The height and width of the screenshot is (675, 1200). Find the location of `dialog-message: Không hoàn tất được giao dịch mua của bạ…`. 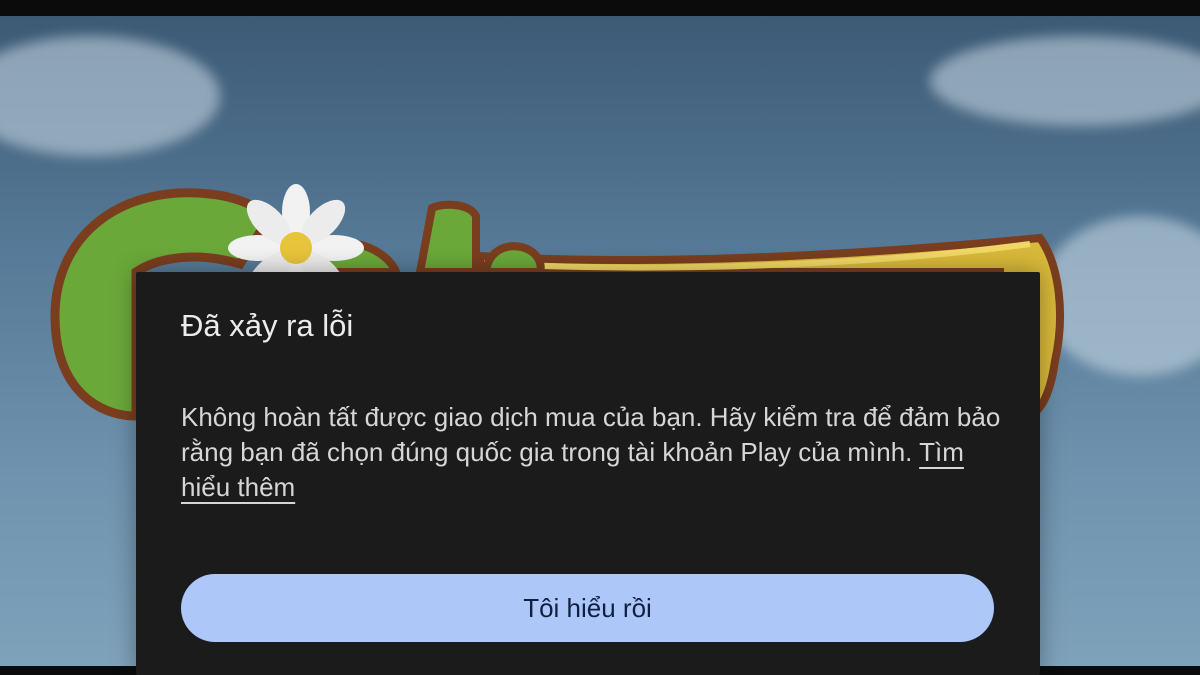

dialog-message: Không hoàn tất được giao dịch mua của bạ… is located at coordinates (591, 452).